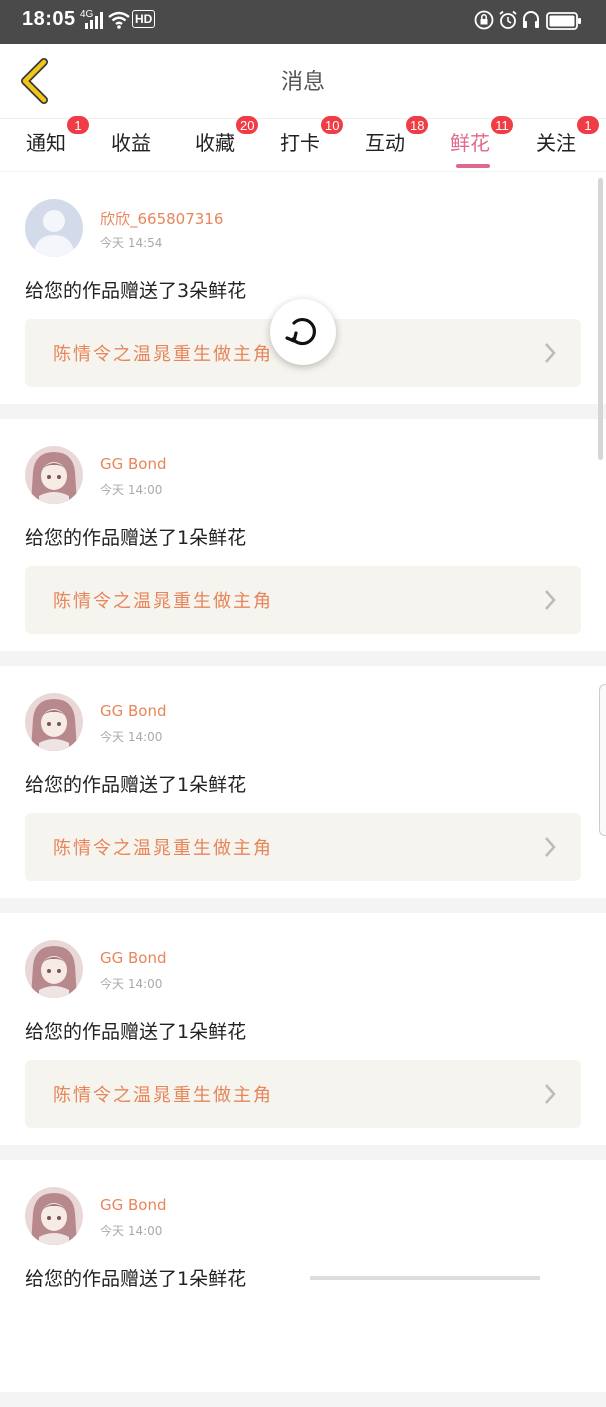 The width and height of the screenshot is (606, 1407). I want to click on tab-label: 鲜花, so click(470, 143).